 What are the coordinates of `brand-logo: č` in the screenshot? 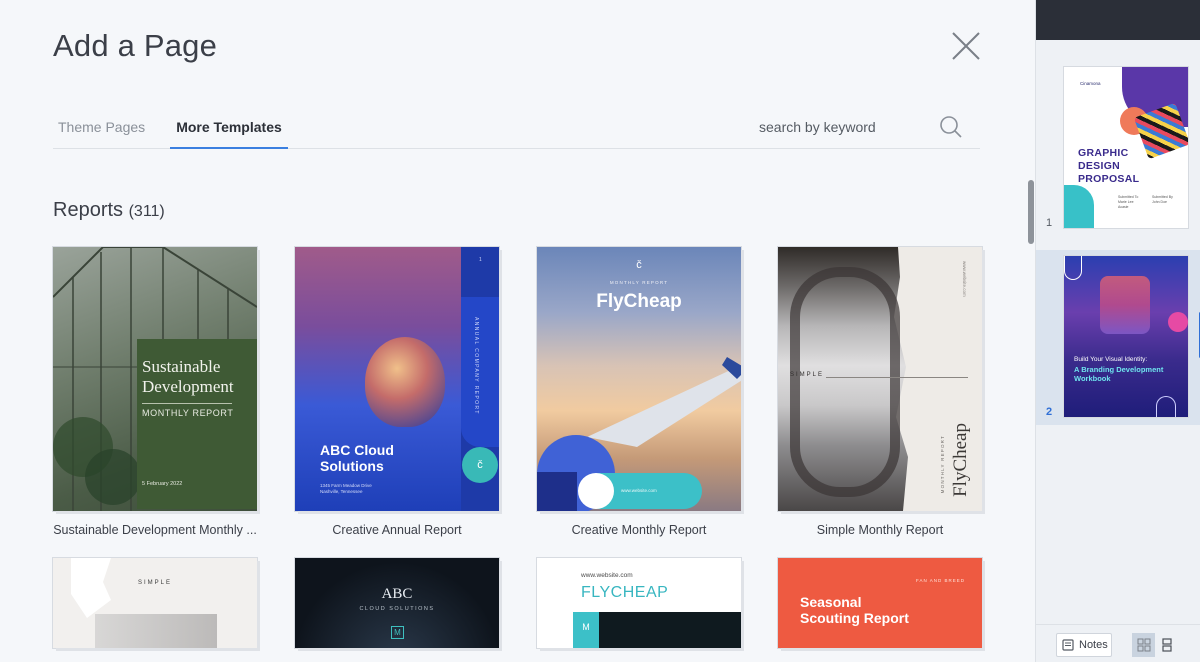 It's located at (639, 265).